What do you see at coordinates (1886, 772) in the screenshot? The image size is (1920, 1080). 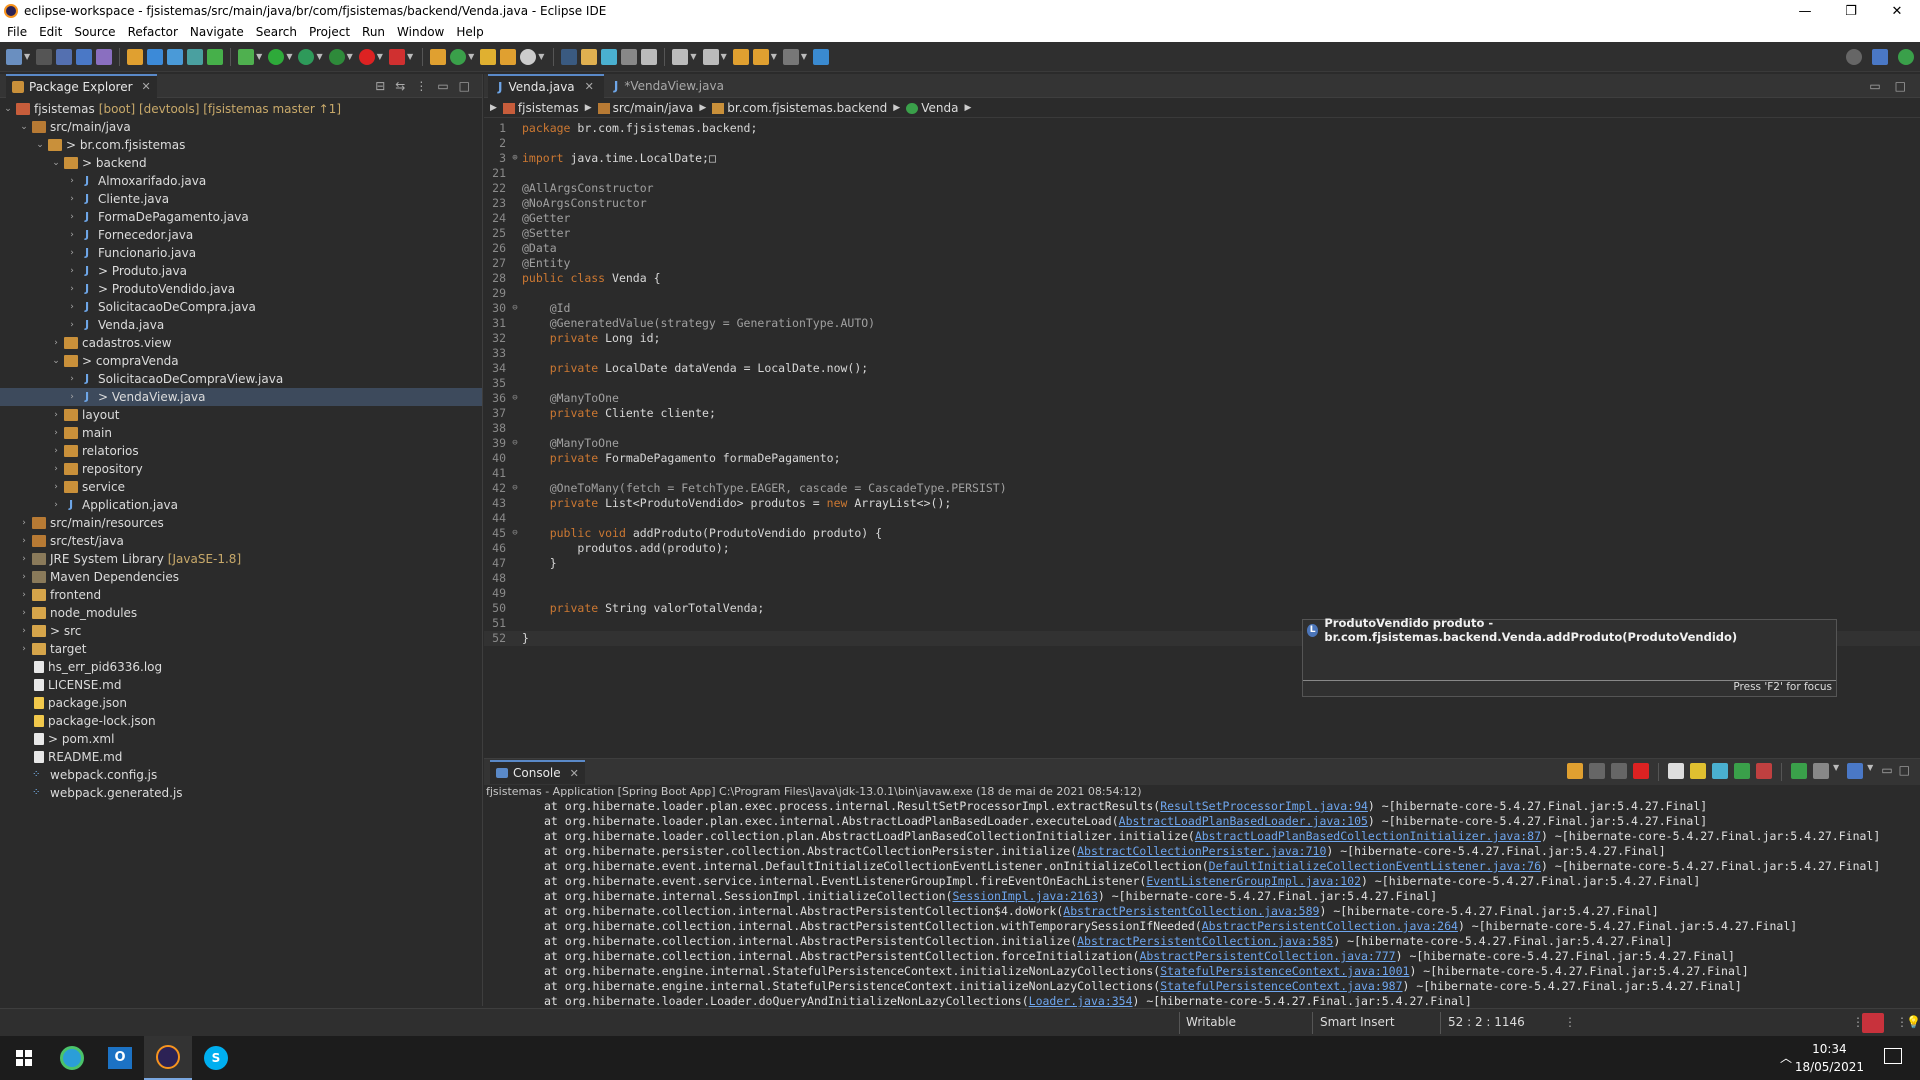 I see `minimize-view-icon: ▭` at bounding box center [1886, 772].